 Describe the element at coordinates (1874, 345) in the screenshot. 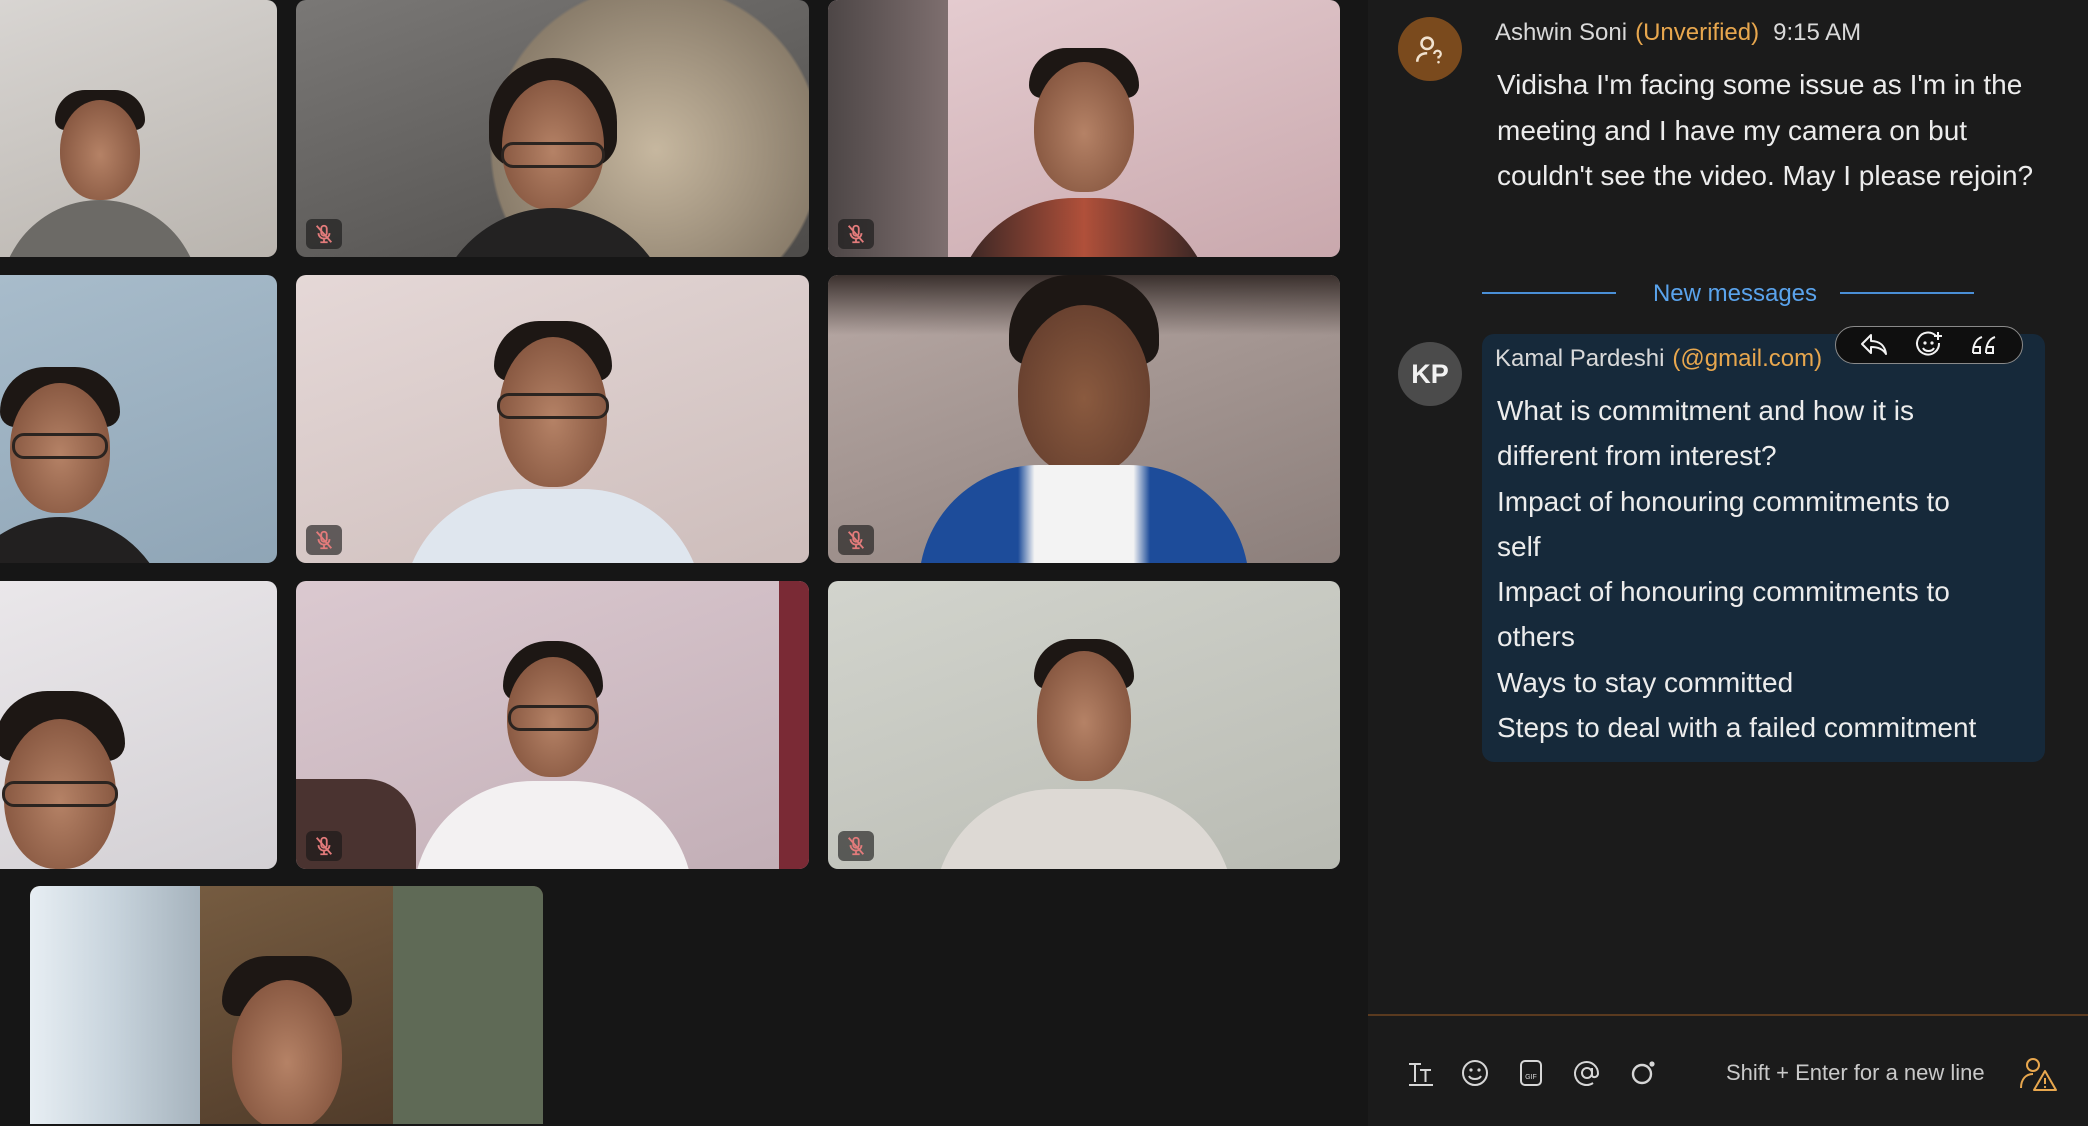

I see `reply-icon` at that location.